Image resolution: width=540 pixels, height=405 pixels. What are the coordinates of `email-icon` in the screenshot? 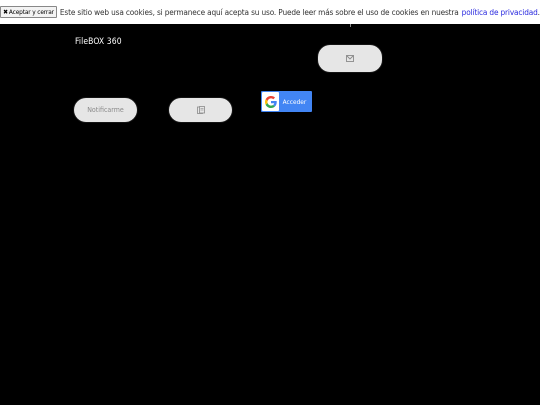 It's located at (350, 58).